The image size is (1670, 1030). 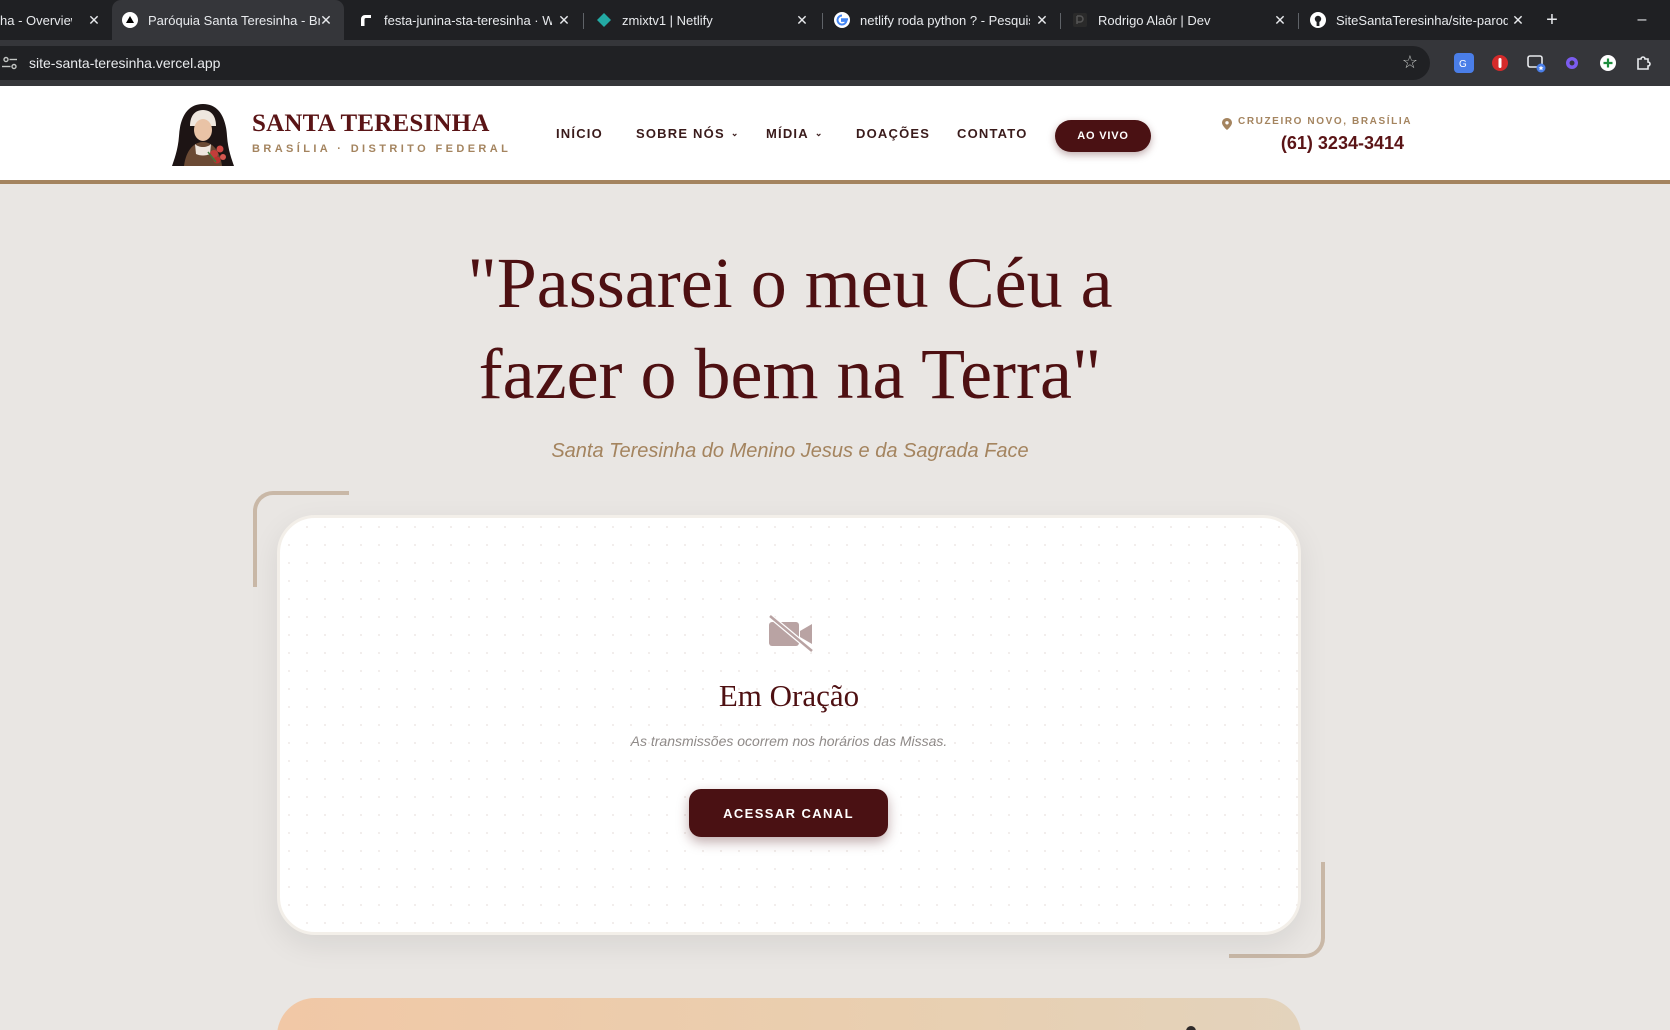 I want to click on nav-label: DOAÇÕES, so click(x=893, y=133).